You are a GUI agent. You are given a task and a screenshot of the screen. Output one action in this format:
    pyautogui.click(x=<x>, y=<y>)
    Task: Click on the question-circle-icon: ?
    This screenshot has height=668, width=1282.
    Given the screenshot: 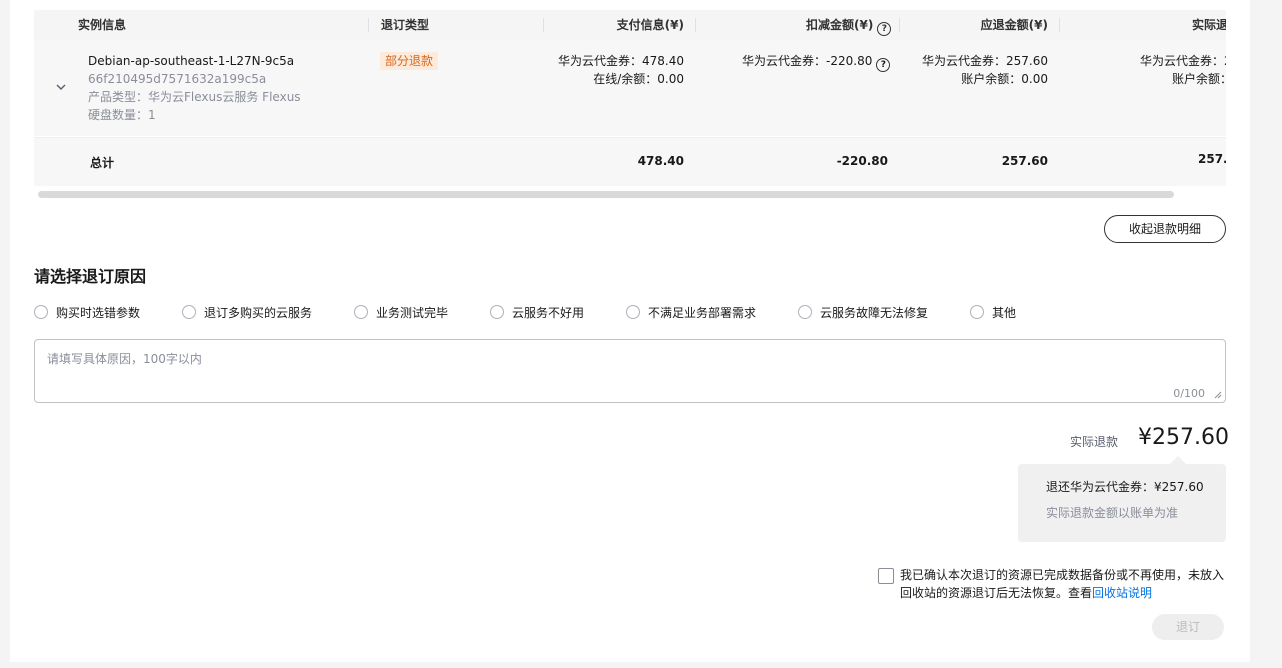 What is the action you would take?
    pyautogui.click(x=884, y=29)
    